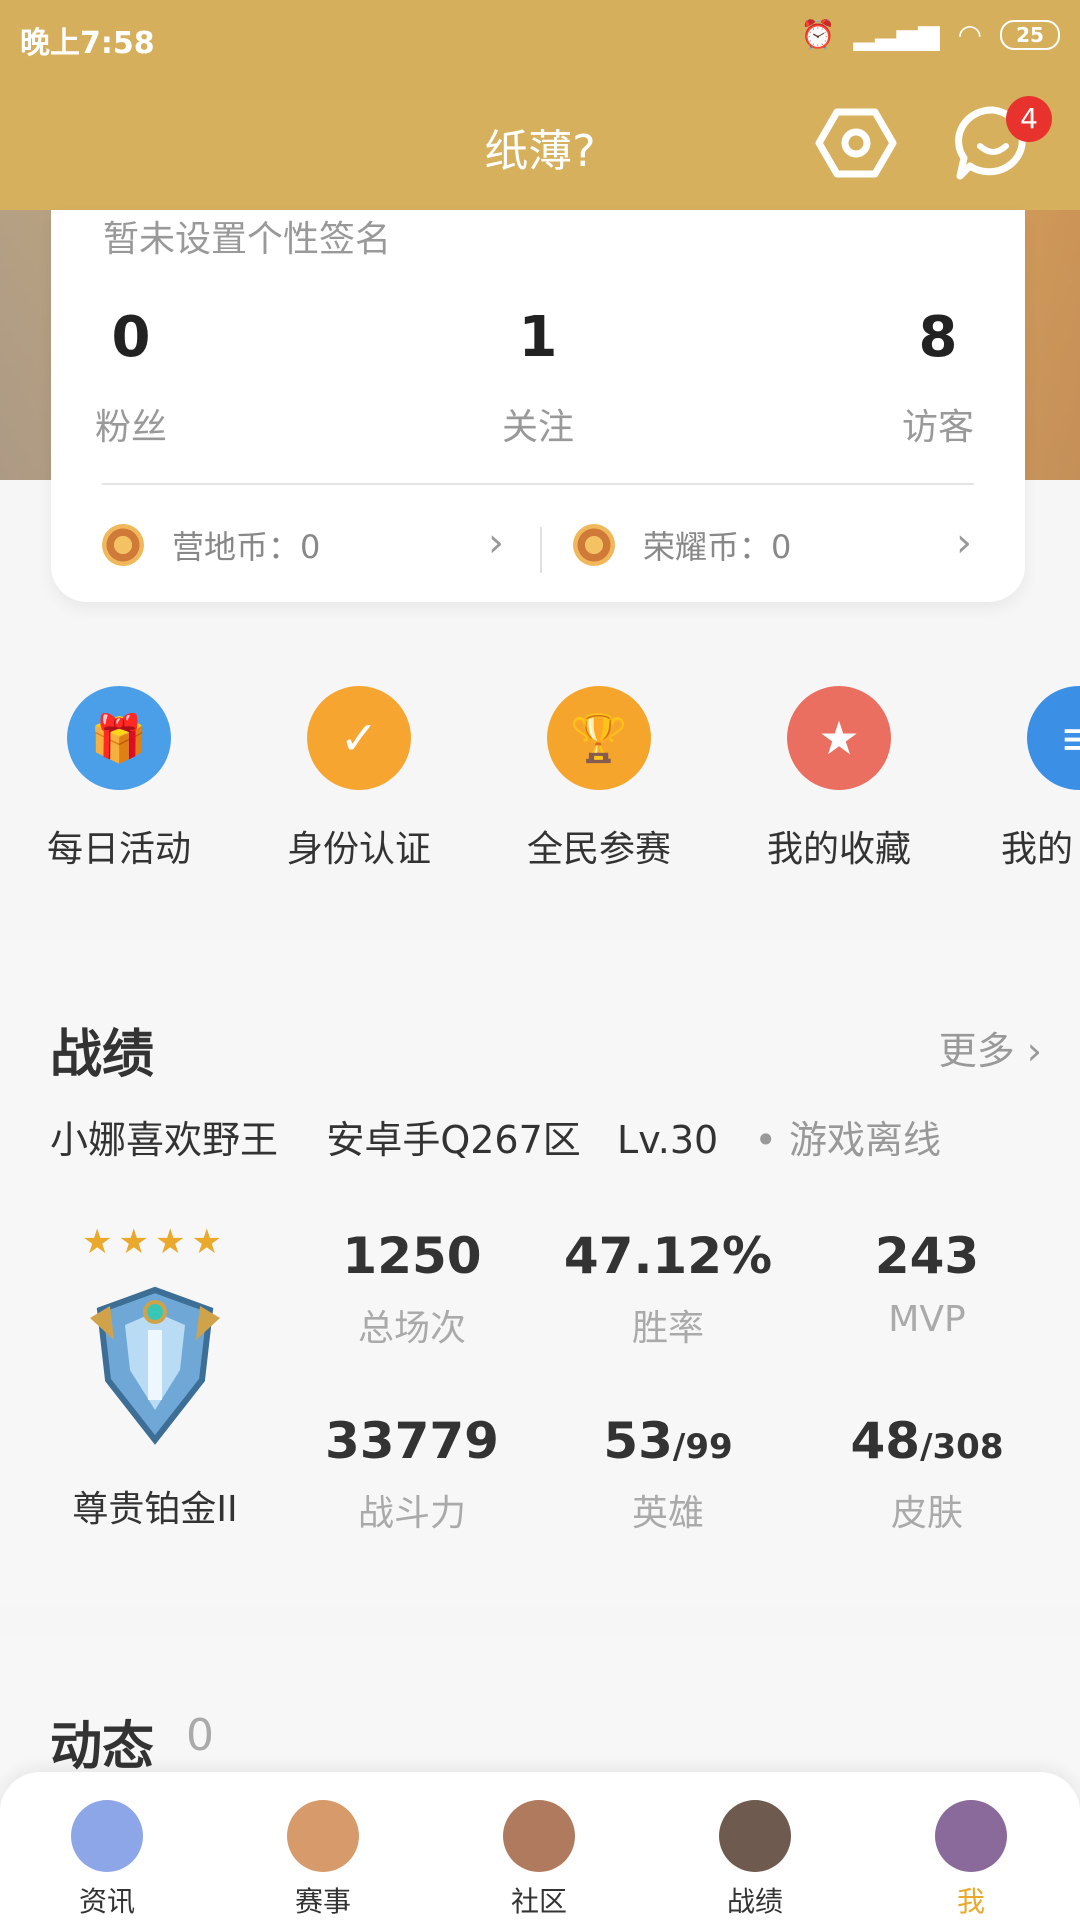 The height and width of the screenshot is (1920, 1080). What do you see at coordinates (599, 738) in the screenshot?
I see `trophy-icon: 🏆` at bounding box center [599, 738].